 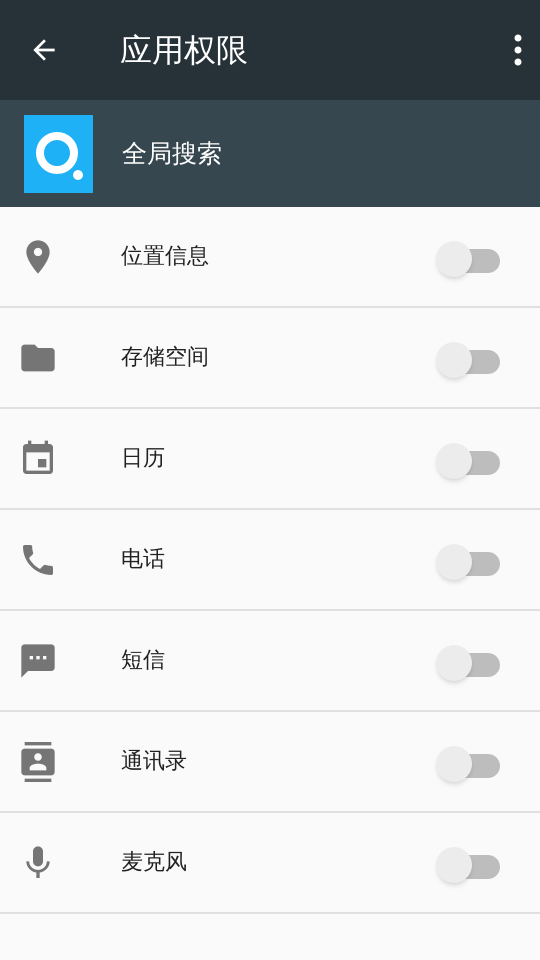 I want to click on permission-label: 短信, so click(x=143, y=661).